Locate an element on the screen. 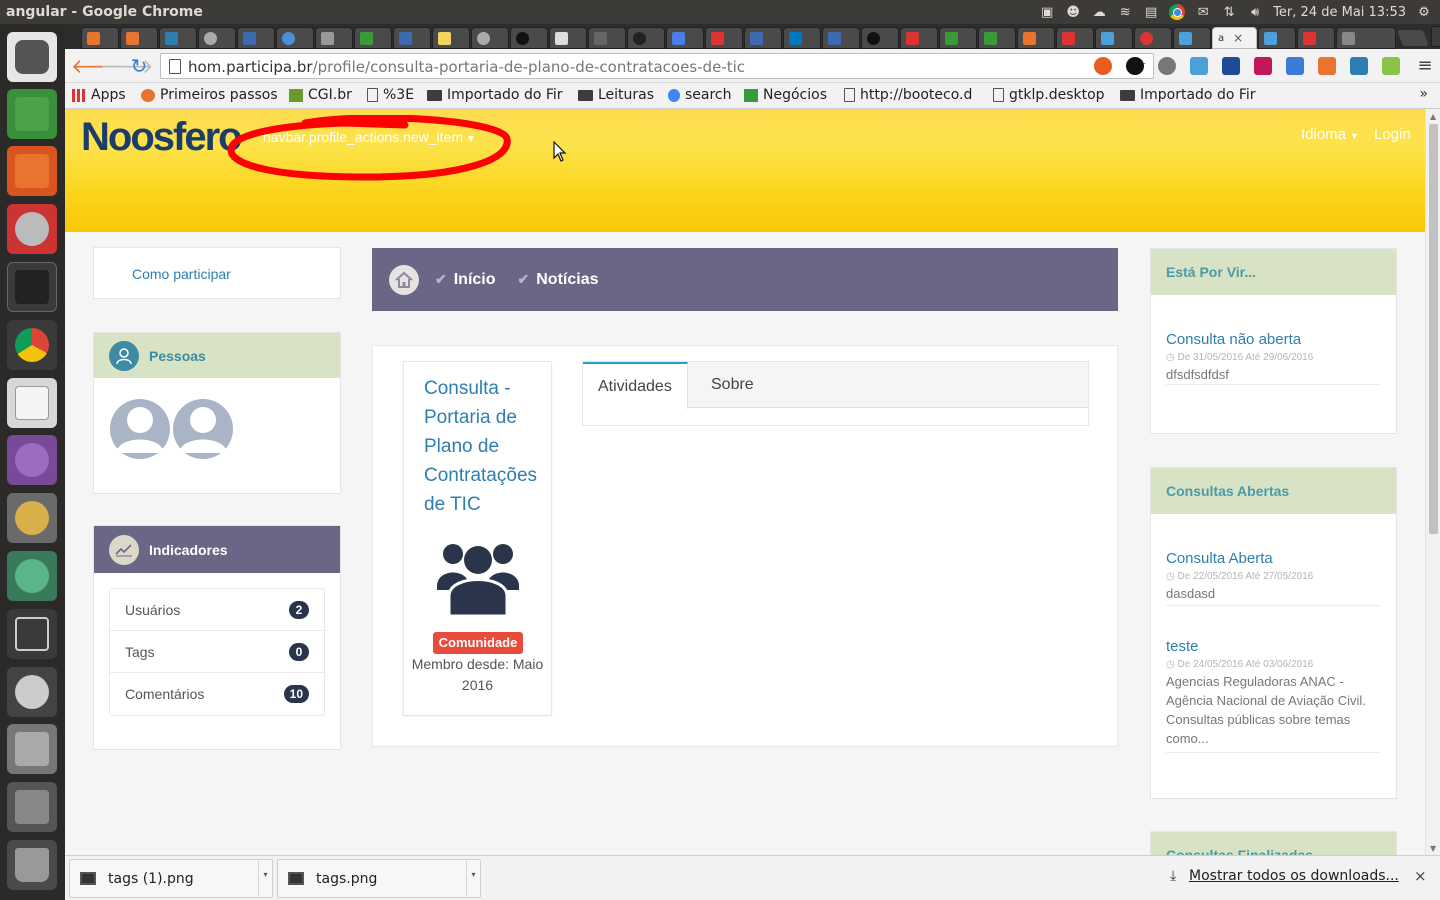 The width and height of the screenshot is (1440, 900). bookmarks-overflow-icon: » is located at coordinates (1423, 94).